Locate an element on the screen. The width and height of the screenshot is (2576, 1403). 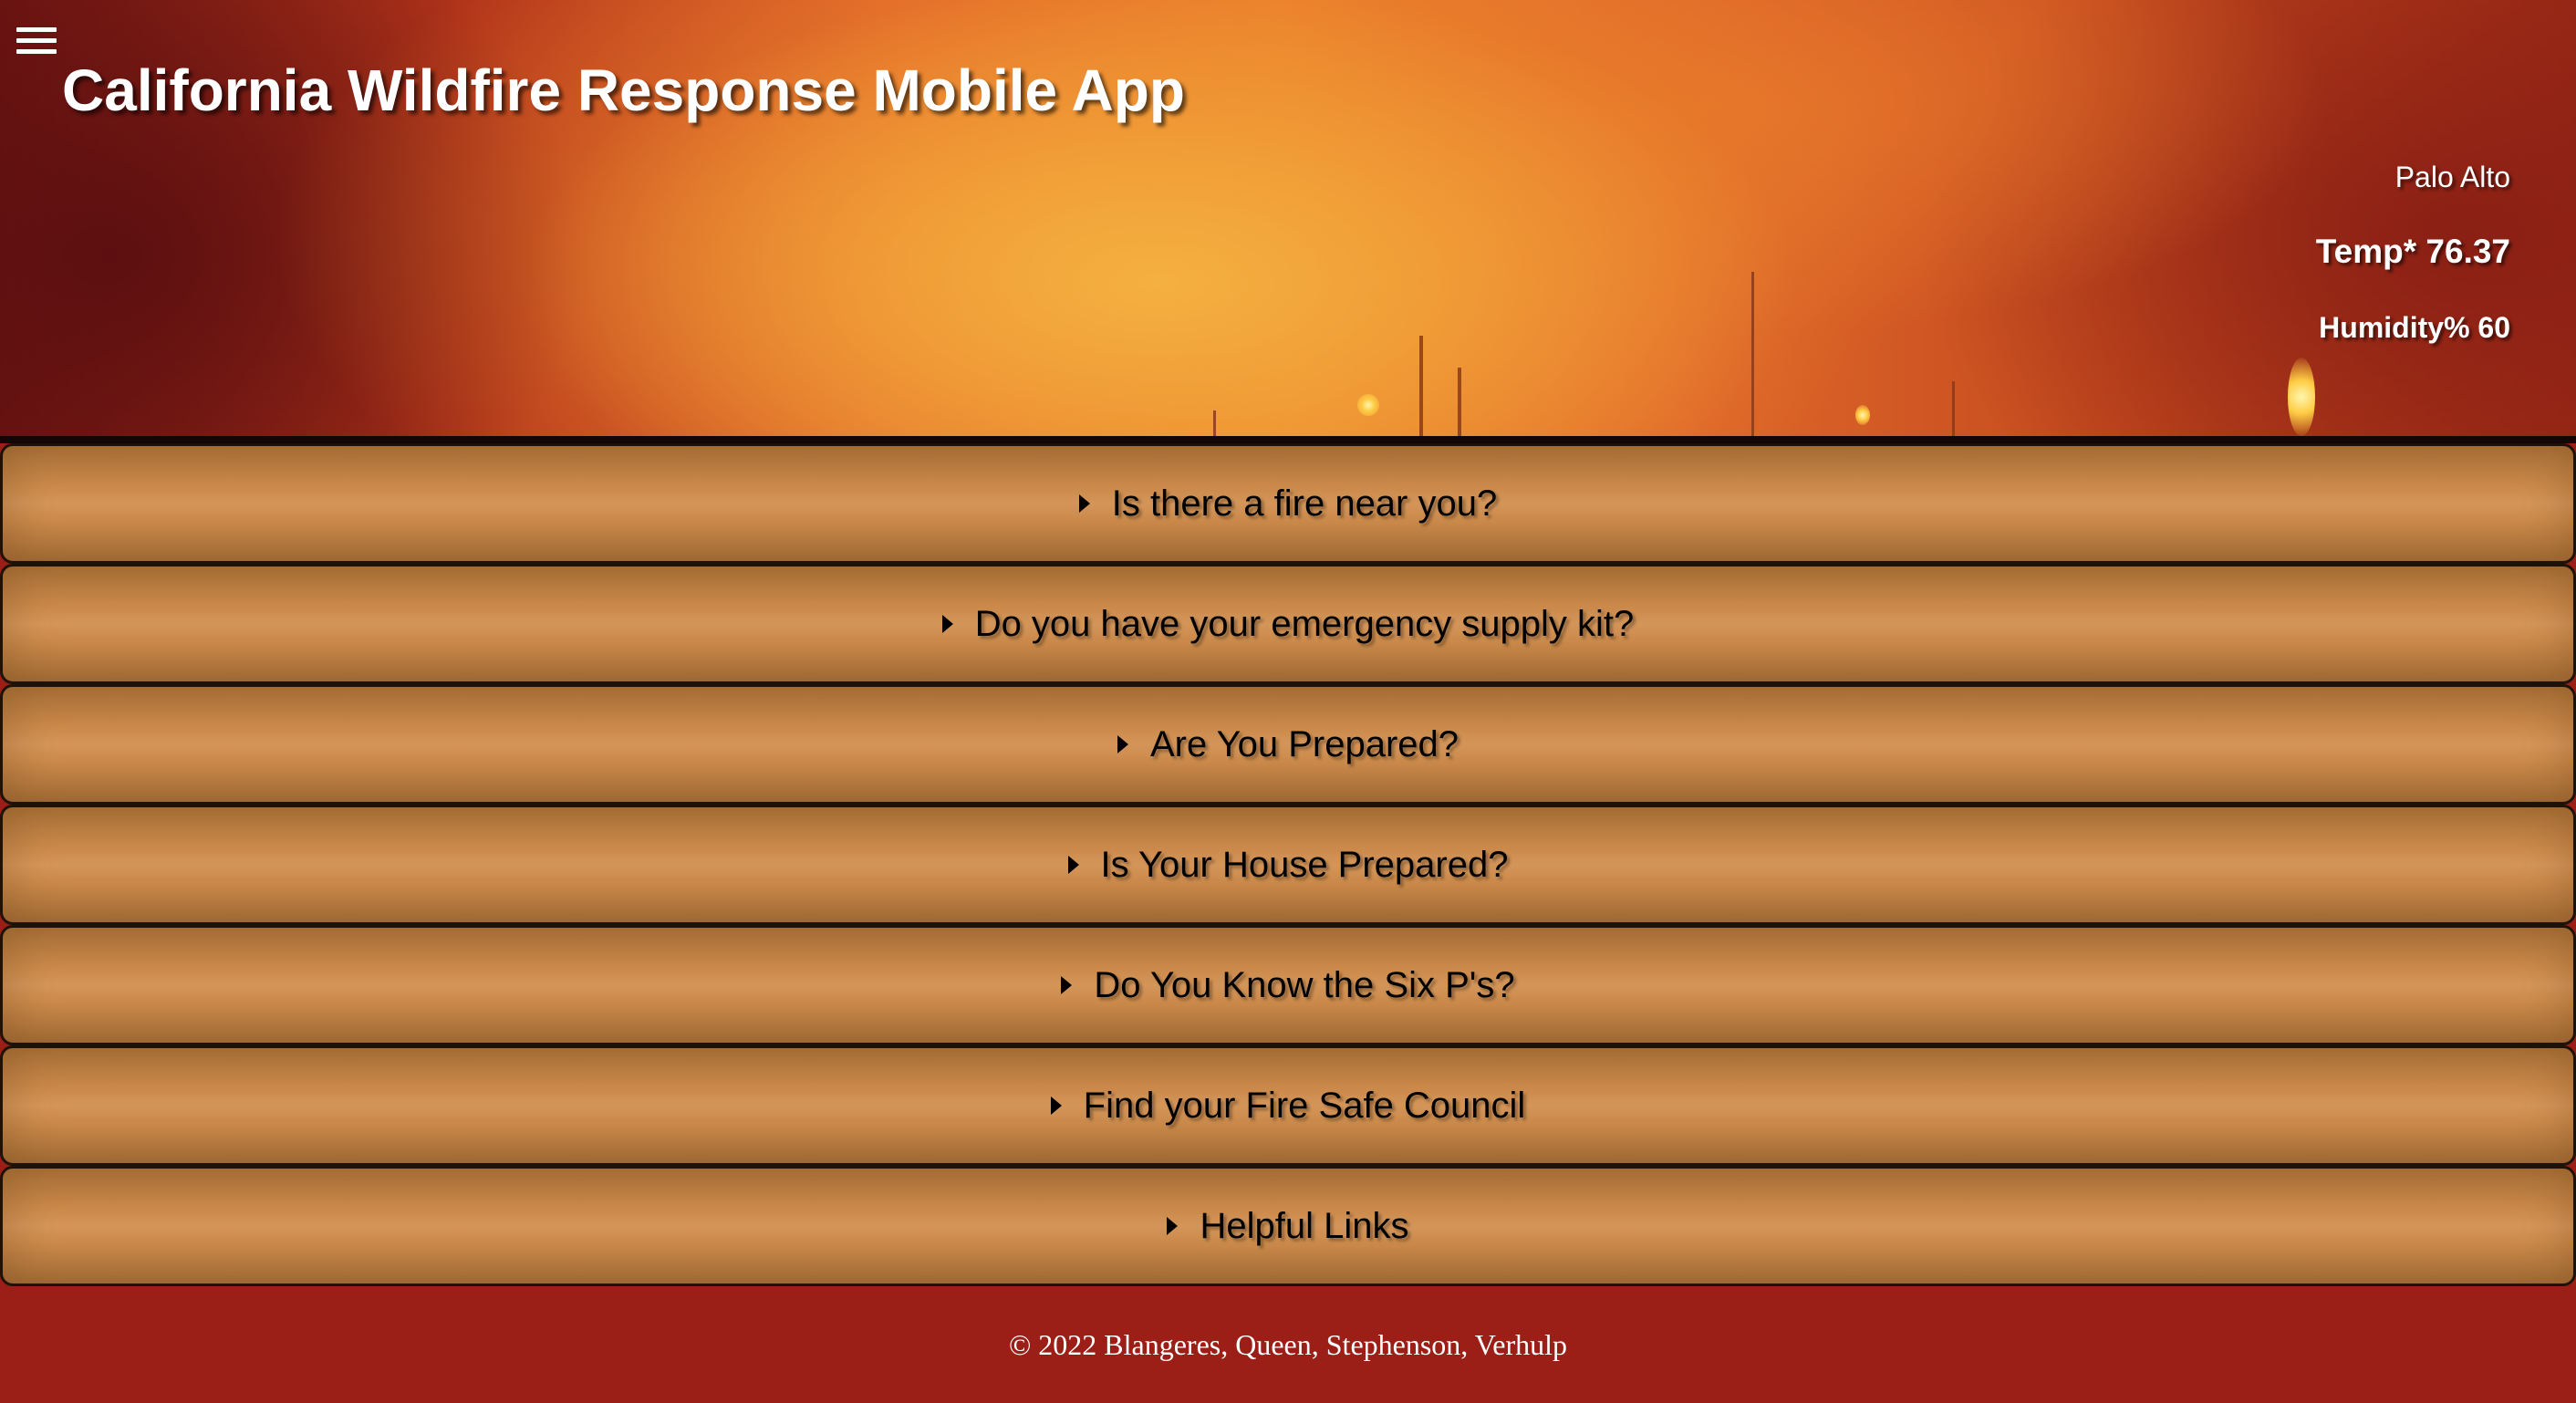
accordion-item-label: Do You Know the Six P's? is located at coordinates (1304, 984).